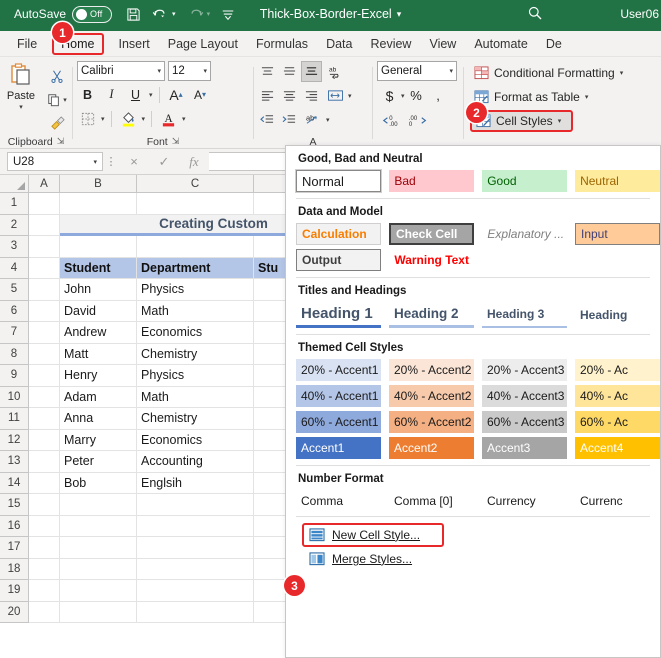 The image size is (661, 658). Describe the element at coordinates (524, 501) in the screenshot. I see `style-tile-currency: Currency` at that location.